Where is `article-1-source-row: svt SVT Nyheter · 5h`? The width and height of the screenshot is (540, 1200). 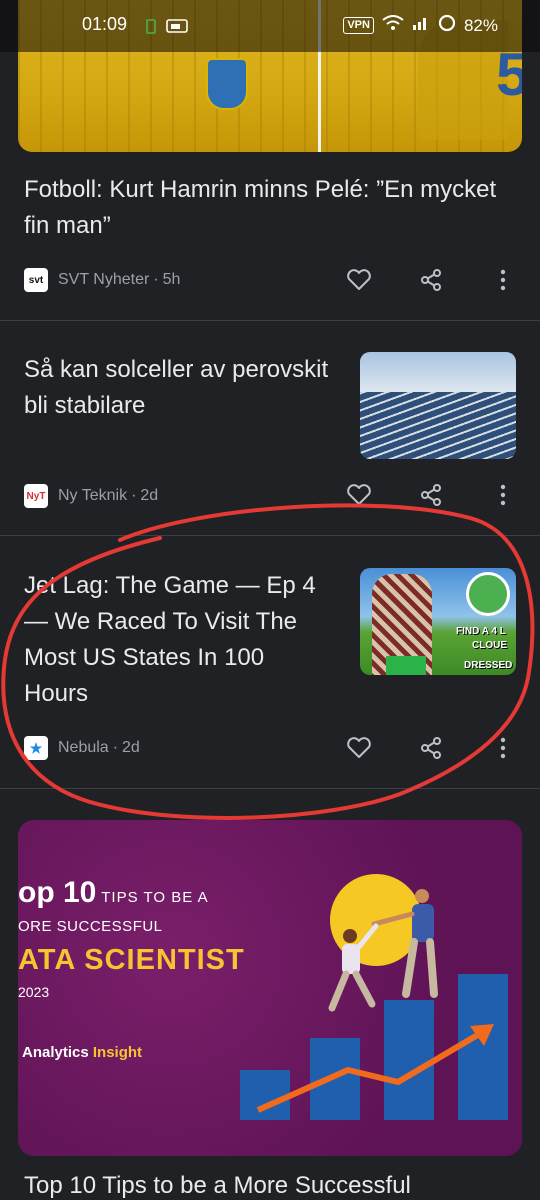
article-1-source-row: svt SVT Nyheter · 5h is located at coordinates (102, 280).